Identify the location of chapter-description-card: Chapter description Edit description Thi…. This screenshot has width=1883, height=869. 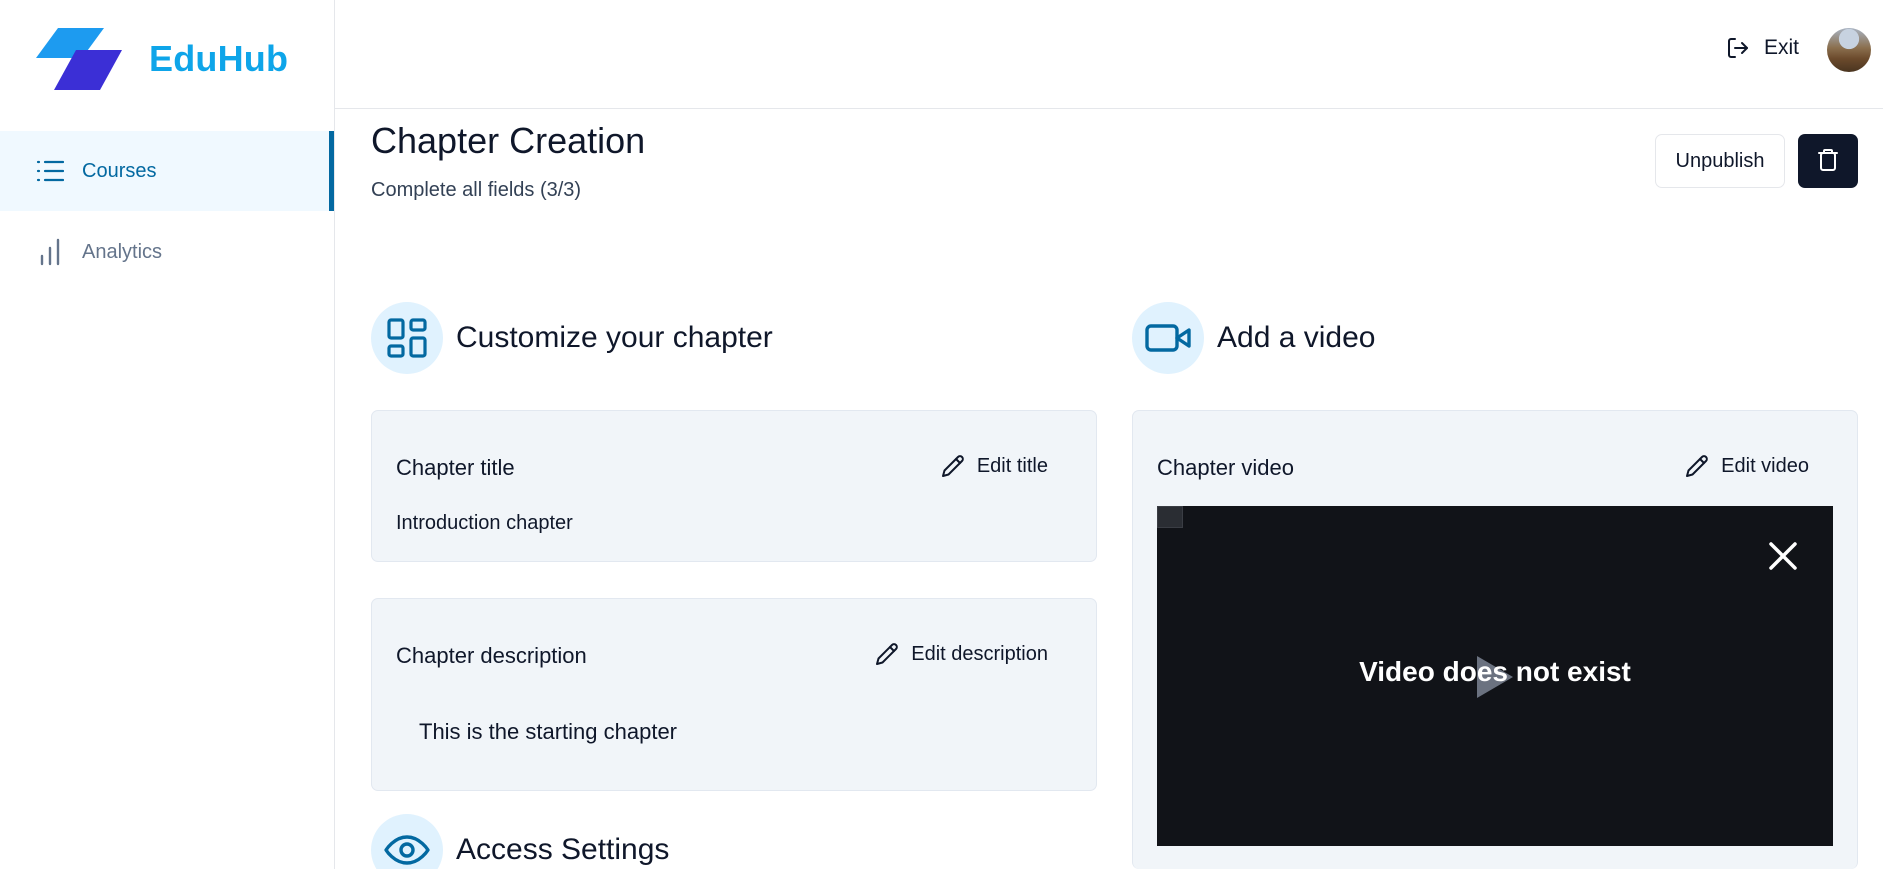
(734, 694).